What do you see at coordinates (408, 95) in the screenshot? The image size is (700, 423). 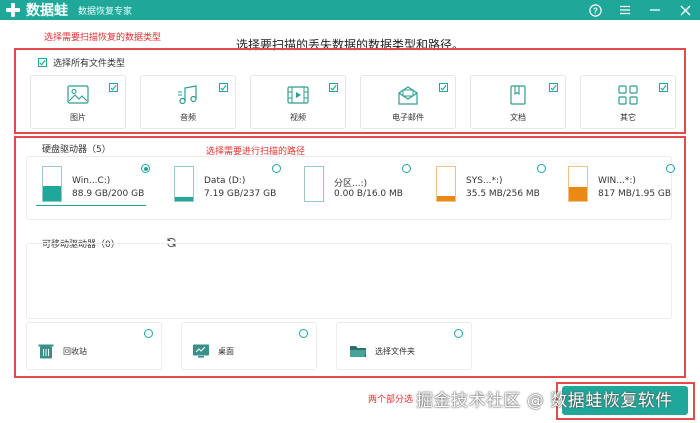 I see `email-icon` at bounding box center [408, 95].